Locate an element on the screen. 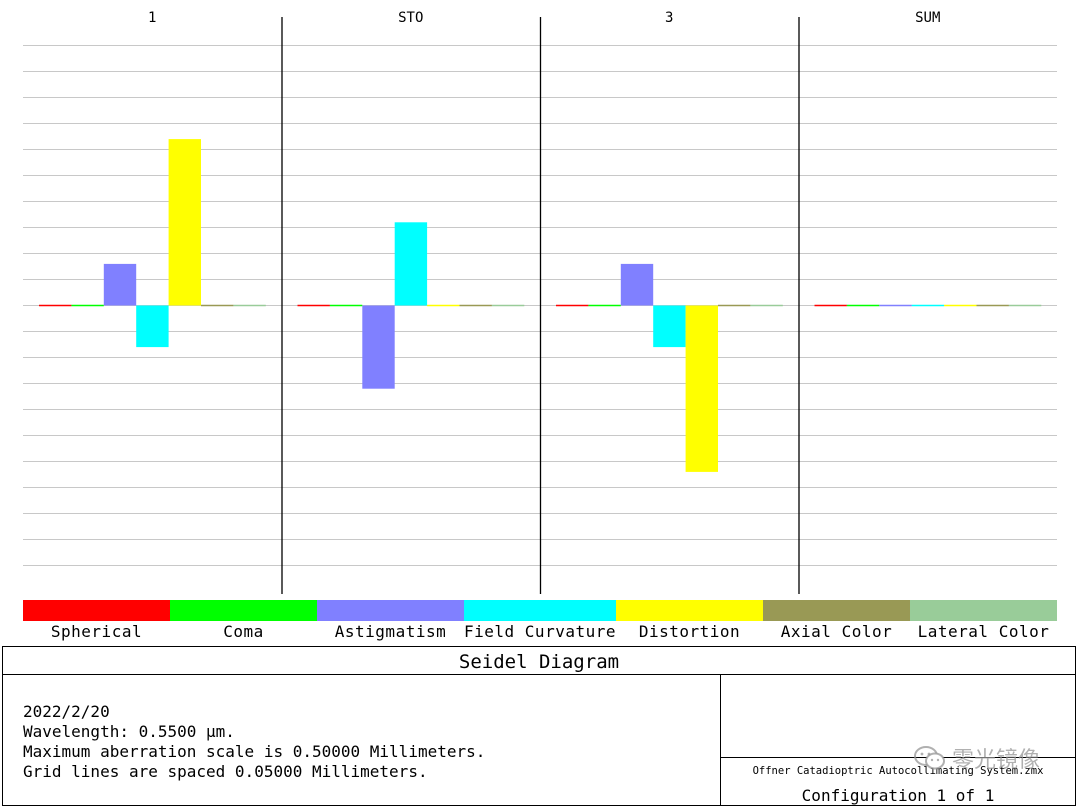 The image size is (1080, 808). legend-label: Coma is located at coordinates (243, 631).